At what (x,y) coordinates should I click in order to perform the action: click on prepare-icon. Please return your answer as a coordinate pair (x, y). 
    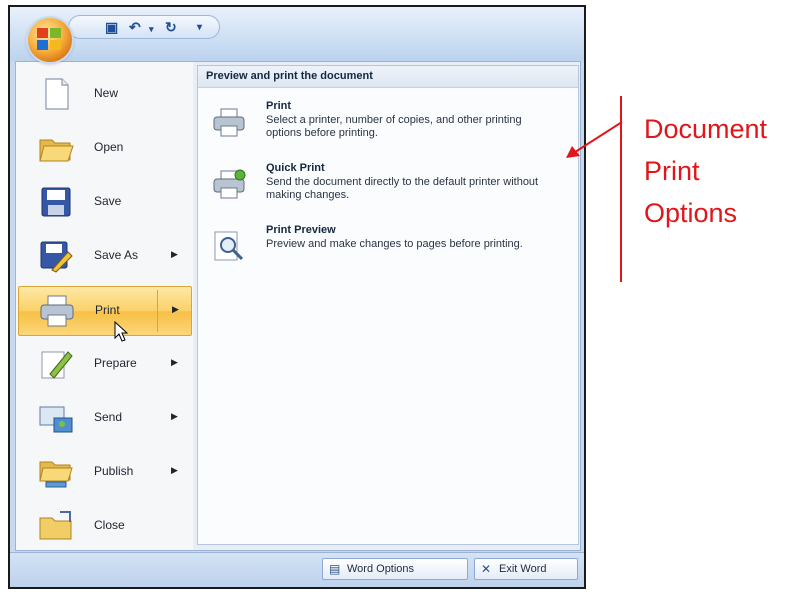
    Looking at the image, I should click on (57, 365).